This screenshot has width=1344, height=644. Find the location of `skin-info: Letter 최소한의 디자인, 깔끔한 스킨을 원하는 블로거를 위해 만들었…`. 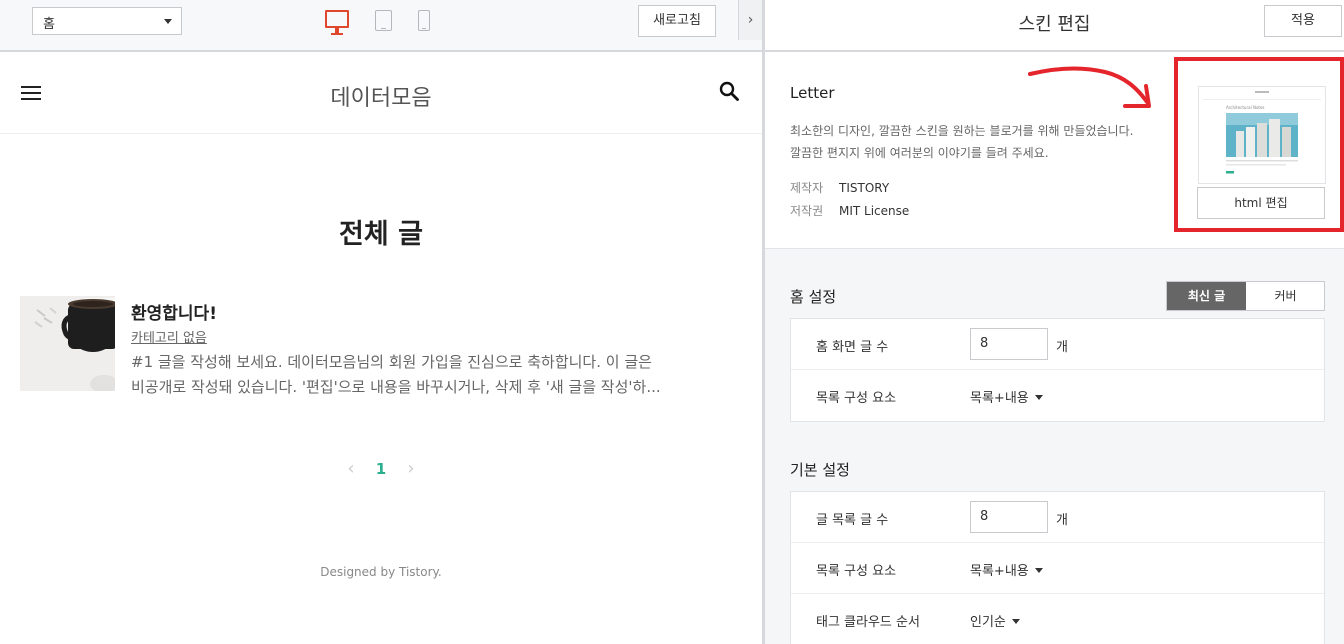

skin-info: Letter 최소한의 디자인, 깔끔한 스킨을 원하는 블로거를 위해 만들었… is located at coordinates (1054, 150).